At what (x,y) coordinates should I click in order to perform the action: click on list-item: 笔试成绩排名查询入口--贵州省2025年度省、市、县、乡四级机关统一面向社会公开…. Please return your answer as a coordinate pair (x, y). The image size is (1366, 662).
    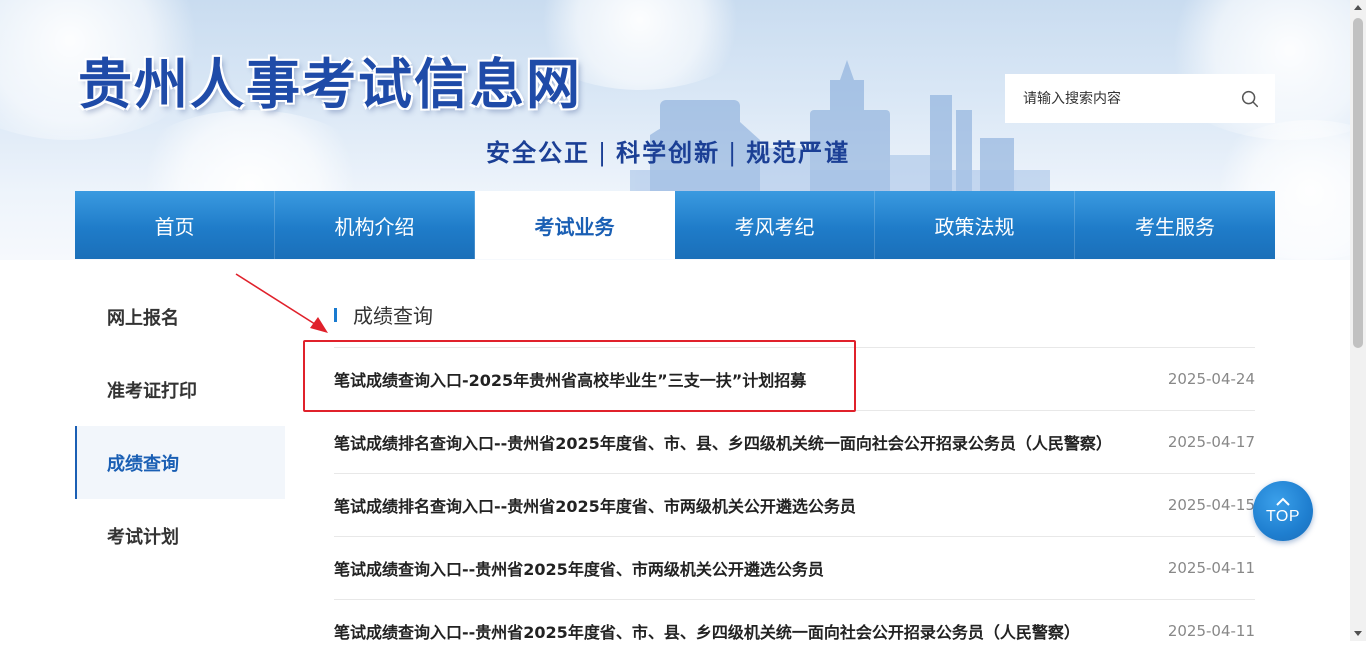
    Looking at the image, I should click on (794, 441).